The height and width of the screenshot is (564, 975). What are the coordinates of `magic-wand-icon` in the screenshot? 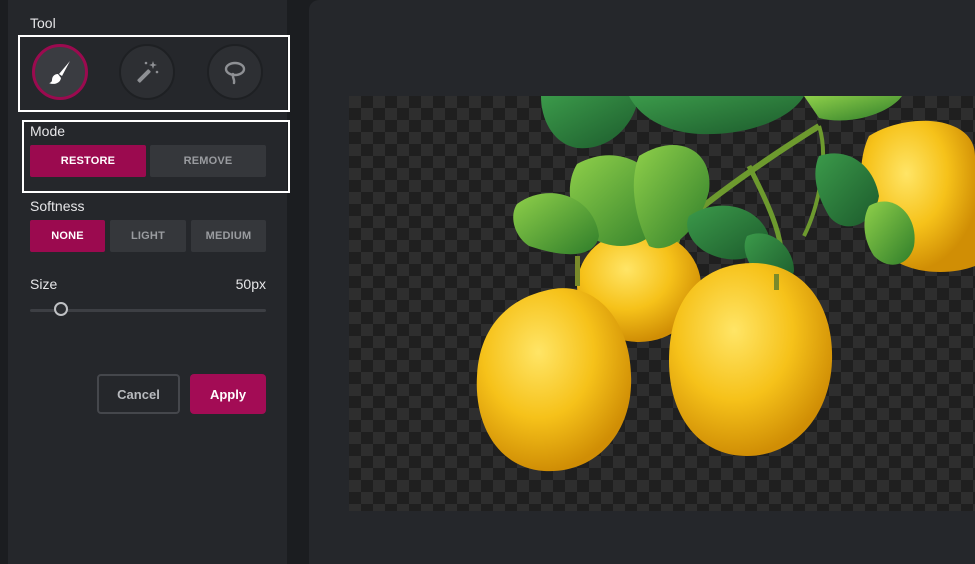 It's located at (148, 72).